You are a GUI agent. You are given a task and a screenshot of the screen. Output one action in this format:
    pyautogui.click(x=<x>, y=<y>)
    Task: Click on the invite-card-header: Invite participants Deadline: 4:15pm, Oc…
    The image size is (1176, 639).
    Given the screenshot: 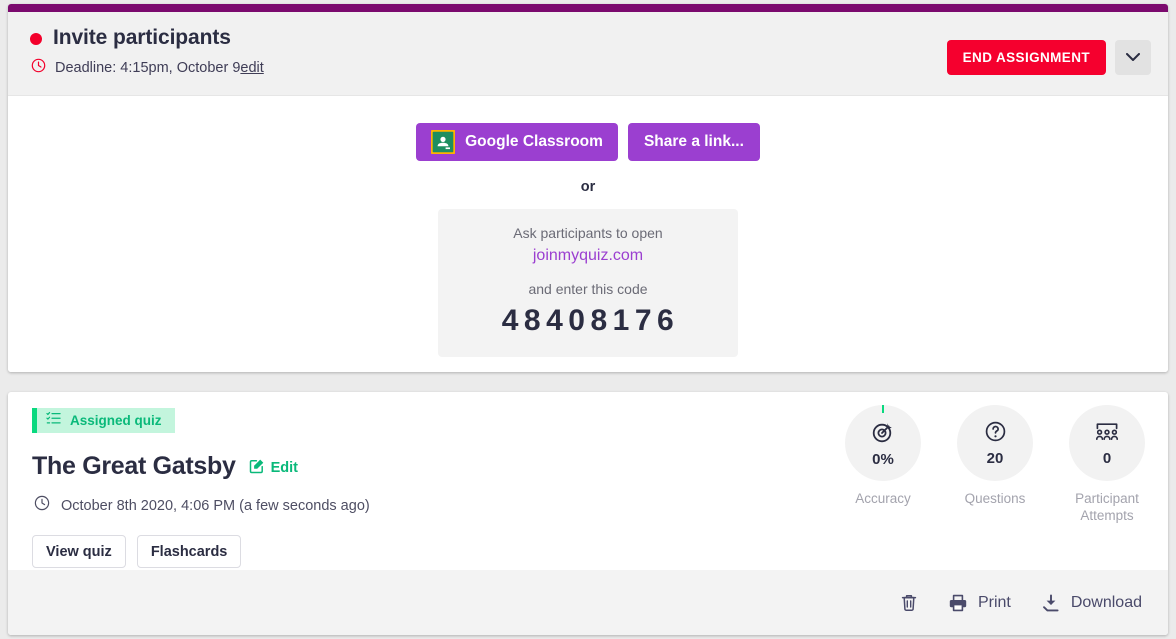 What is the action you would take?
    pyautogui.click(x=588, y=54)
    